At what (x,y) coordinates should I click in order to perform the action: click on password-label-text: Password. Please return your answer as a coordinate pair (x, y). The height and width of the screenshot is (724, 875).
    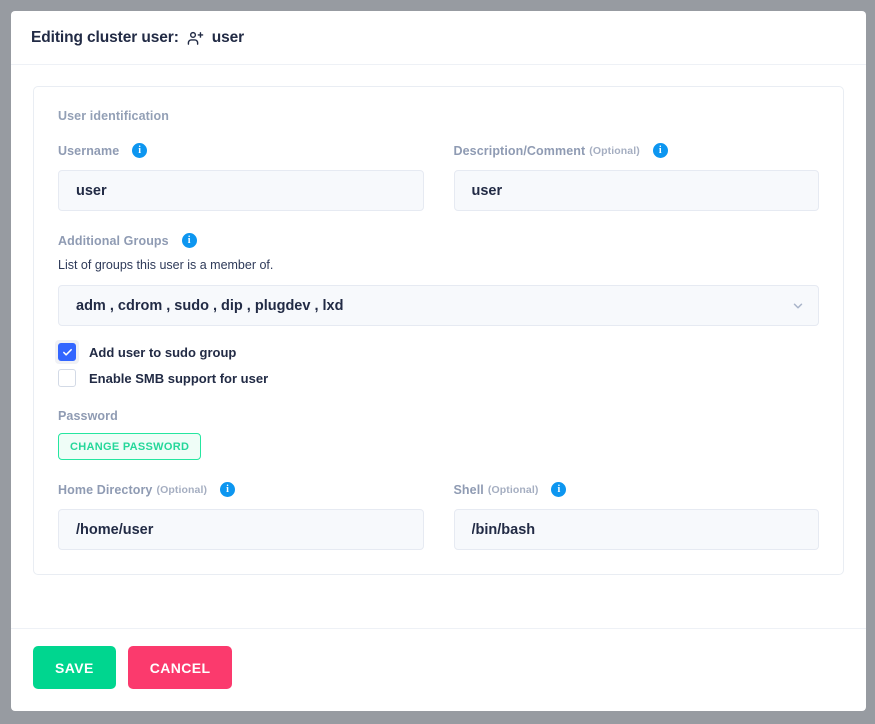
    Looking at the image, I should click on (88, 416).